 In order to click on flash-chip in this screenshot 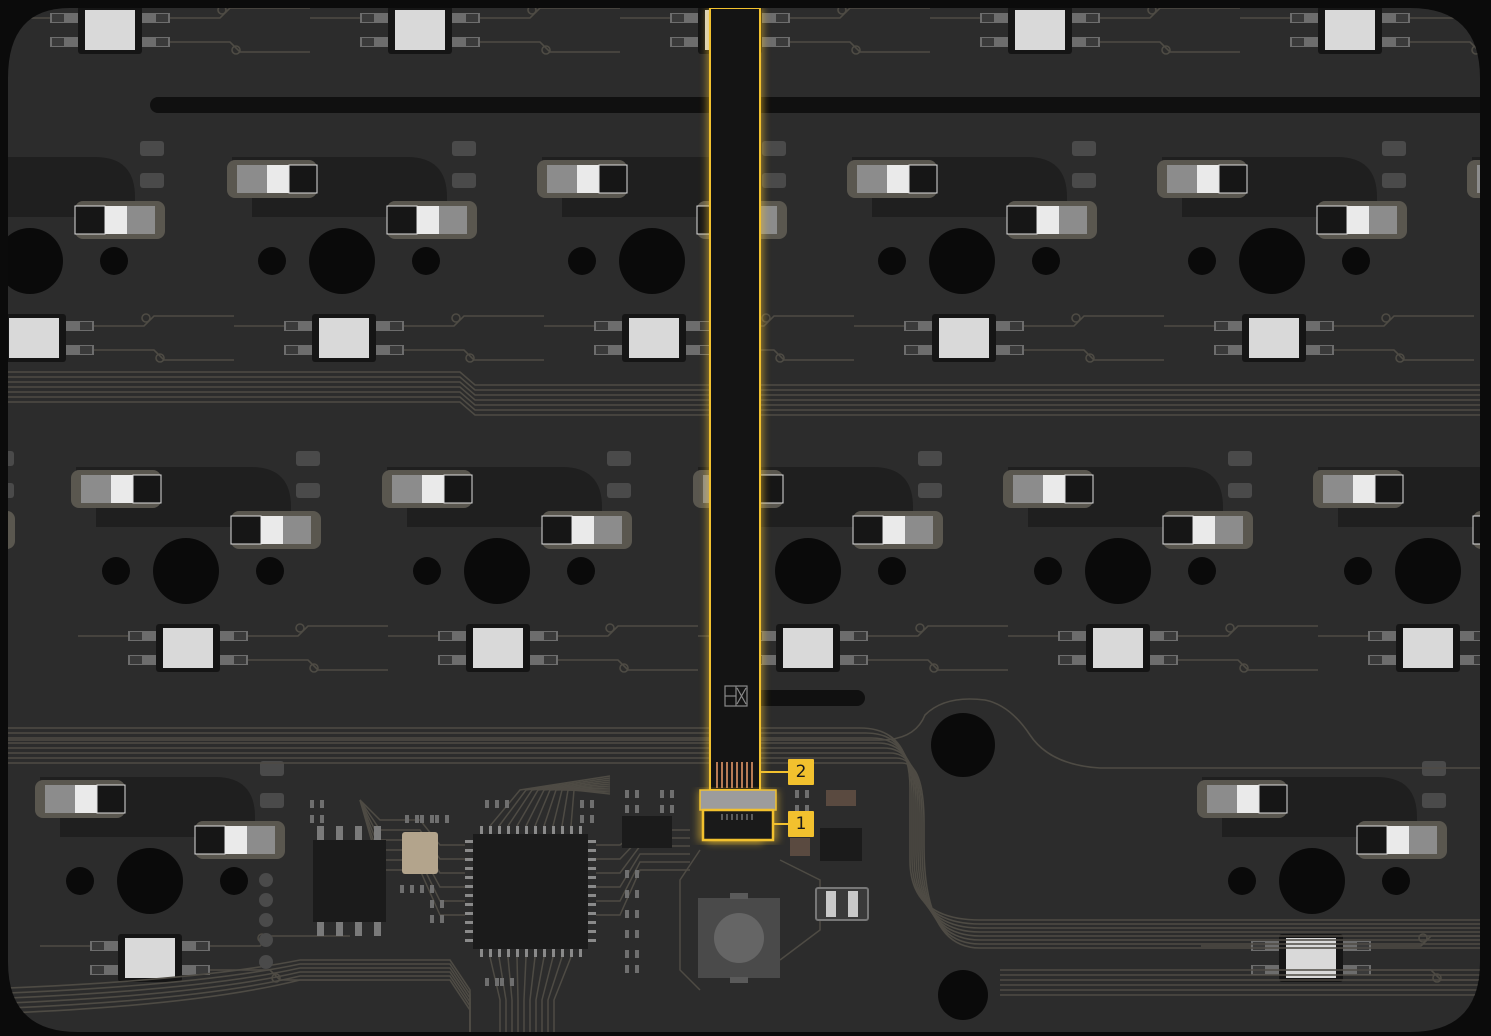, I will do `click(349, 881)`.